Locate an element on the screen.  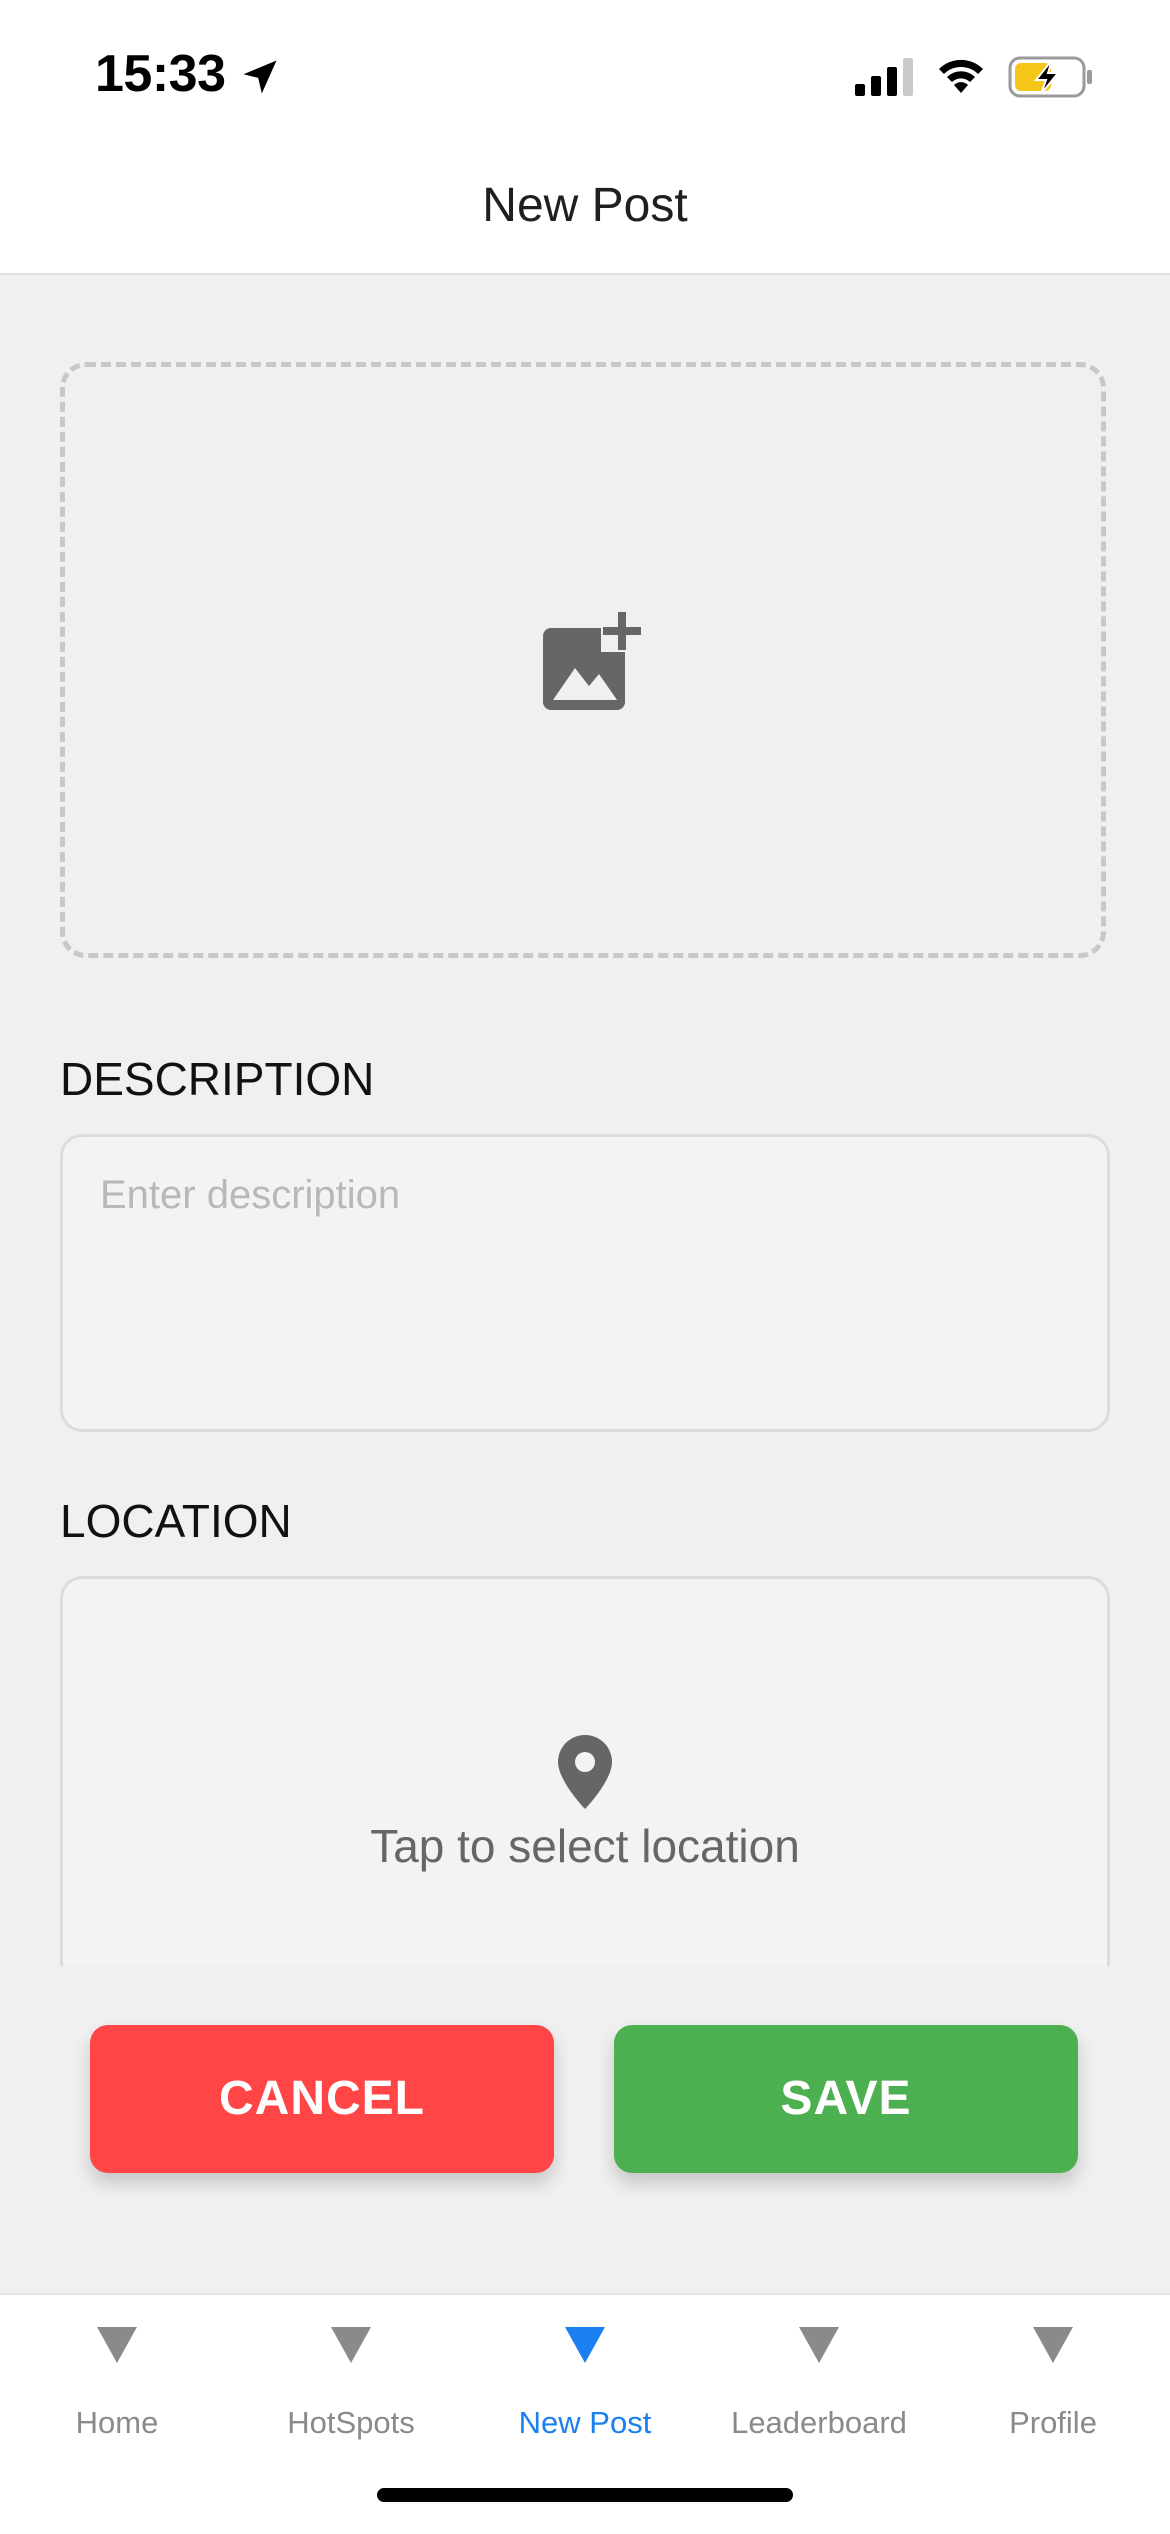
add-photo-icon is located at coordinates (593, 660).